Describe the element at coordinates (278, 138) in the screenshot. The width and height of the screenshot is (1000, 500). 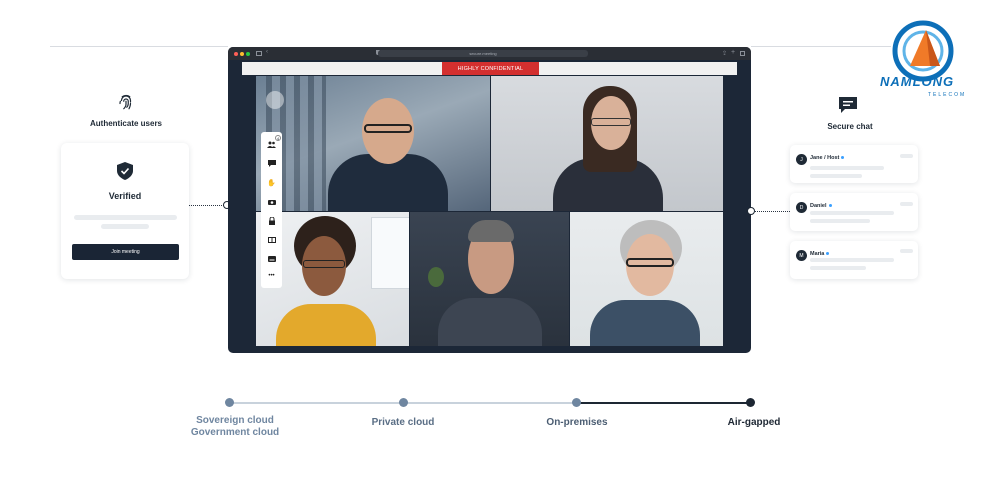
I see `participant-count-badge: 4` at that location.